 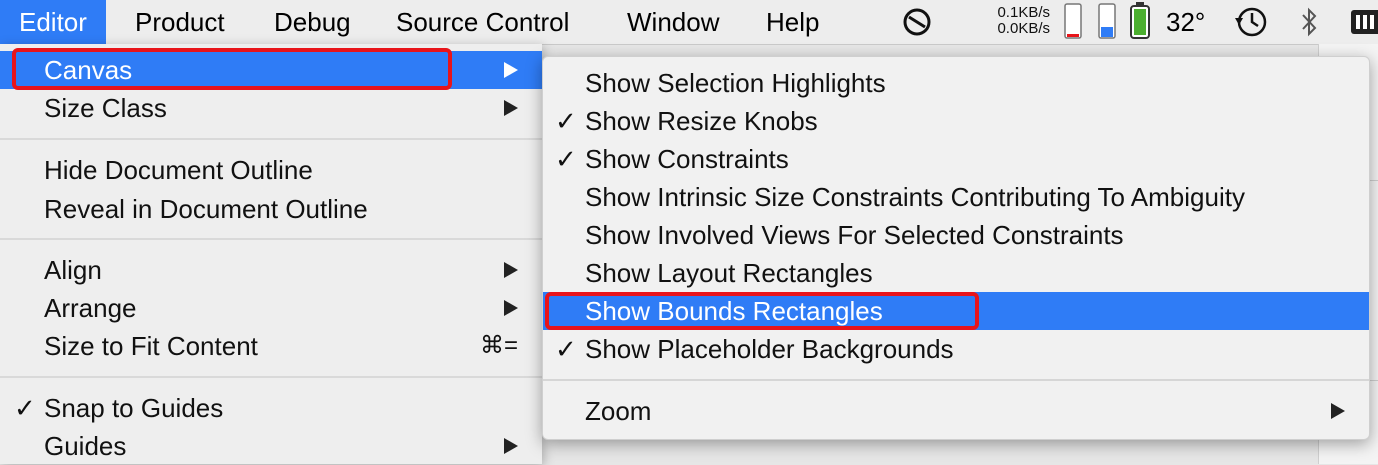 I want to click on menubar-help: Help, so click(x=792, y=22).